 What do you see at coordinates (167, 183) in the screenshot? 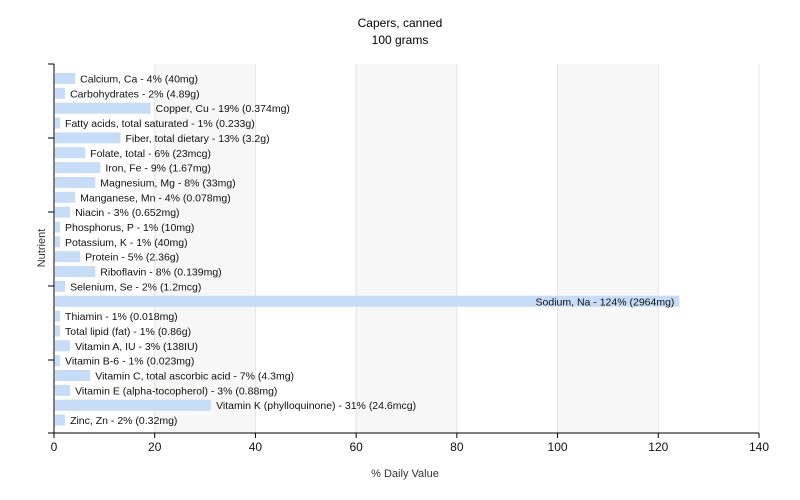
I see `data-label: Magnesium, Mg - 8% (33mg)` at bounding box center [167, 183].